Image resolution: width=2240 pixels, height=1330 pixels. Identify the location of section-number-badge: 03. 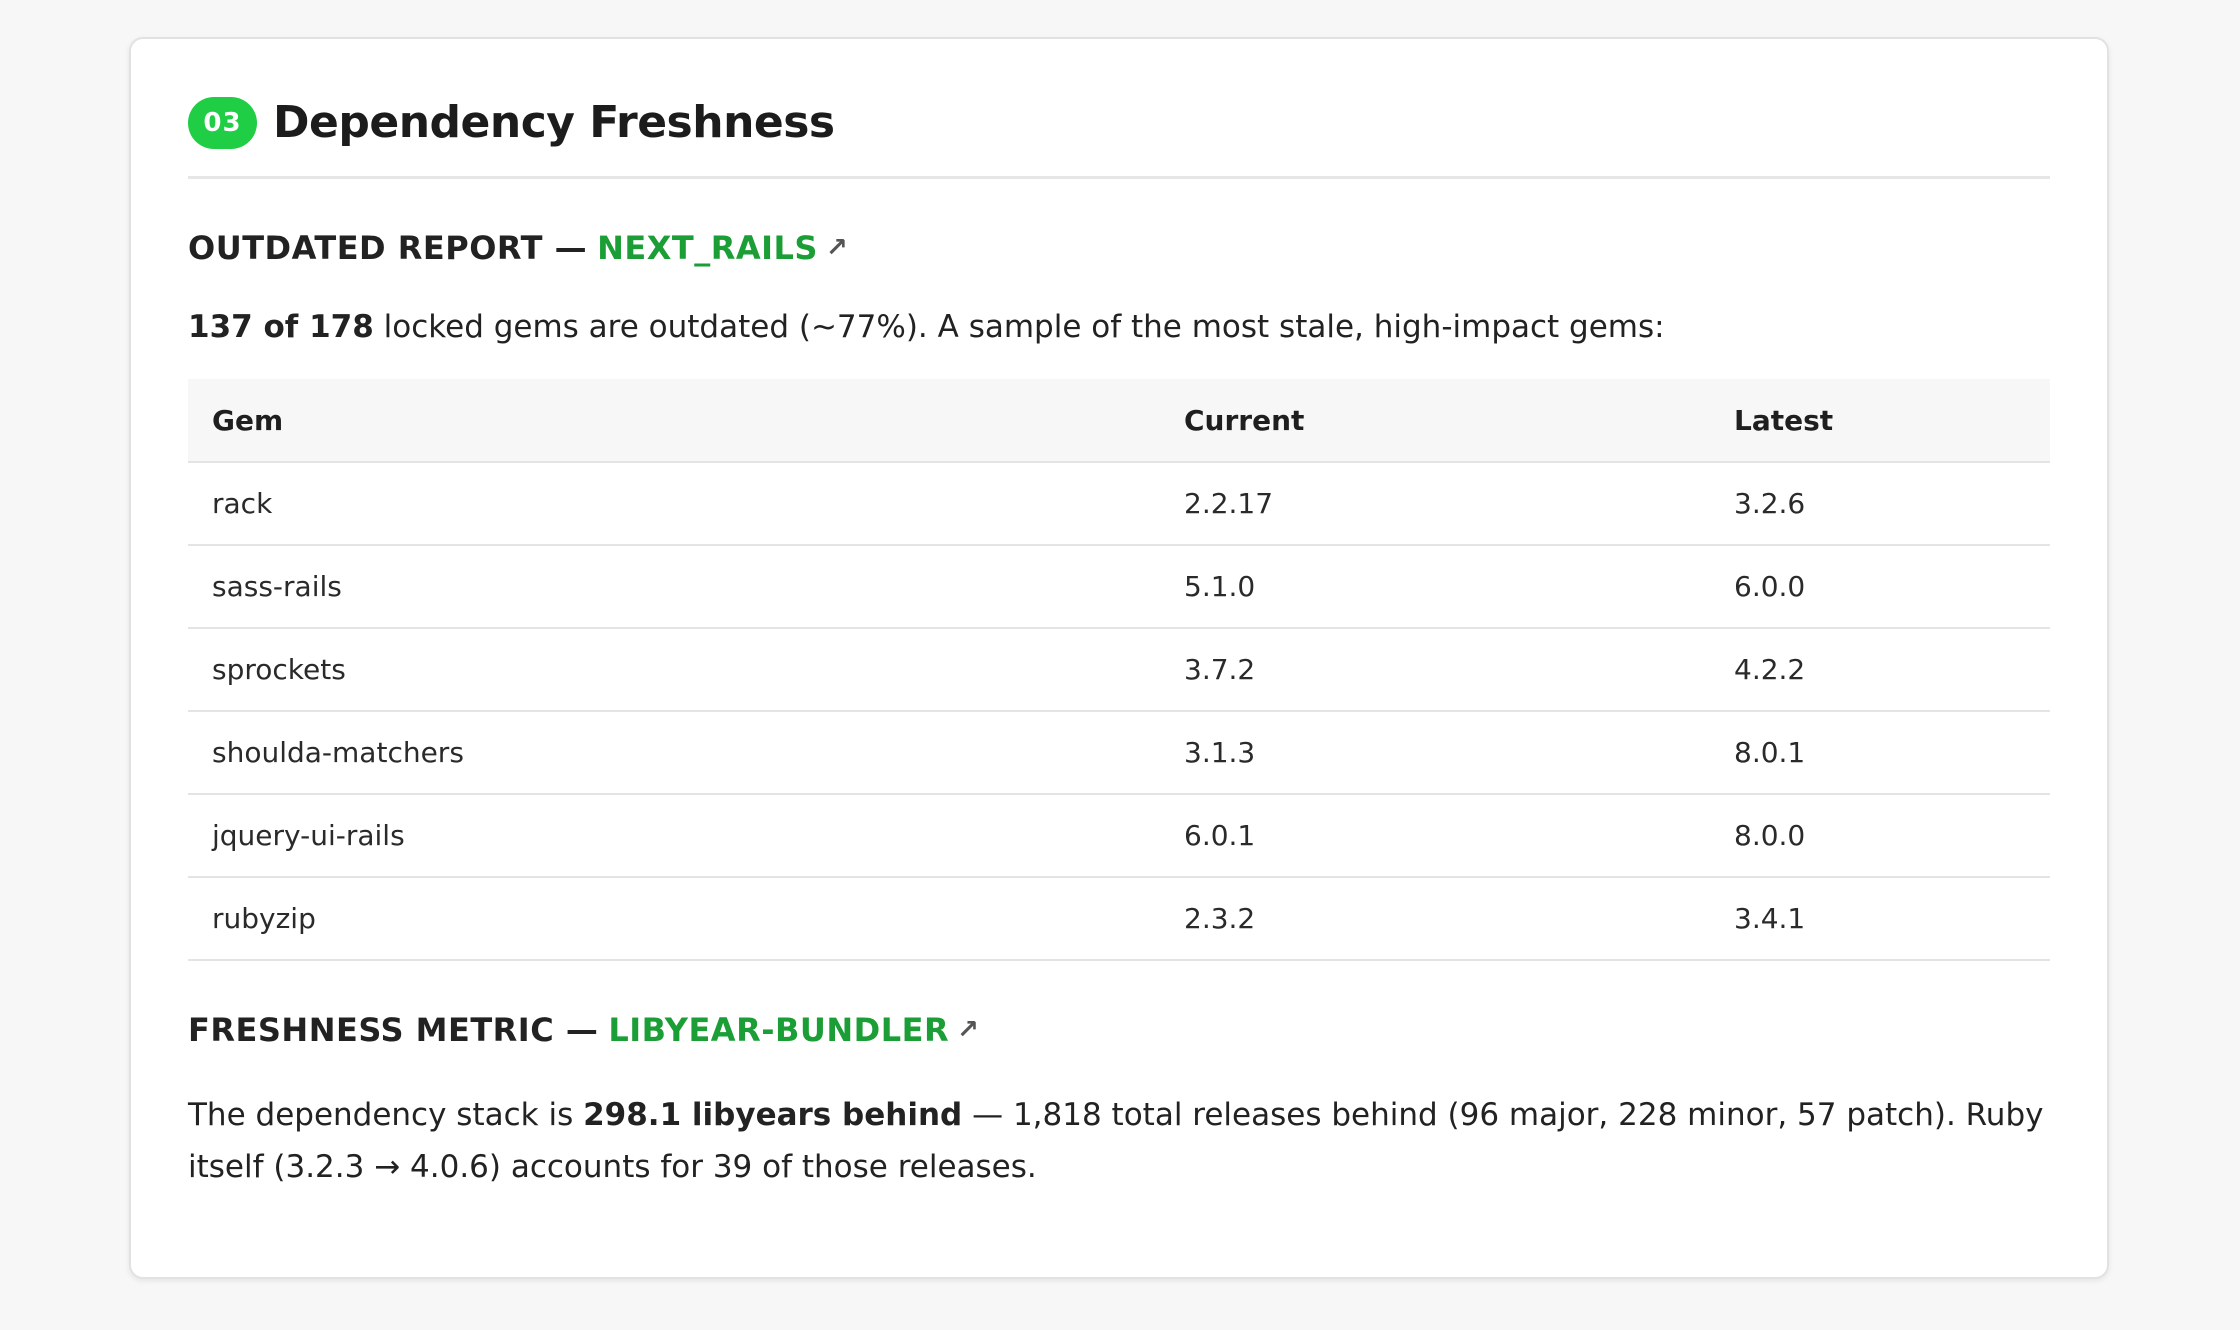
(222, 122).